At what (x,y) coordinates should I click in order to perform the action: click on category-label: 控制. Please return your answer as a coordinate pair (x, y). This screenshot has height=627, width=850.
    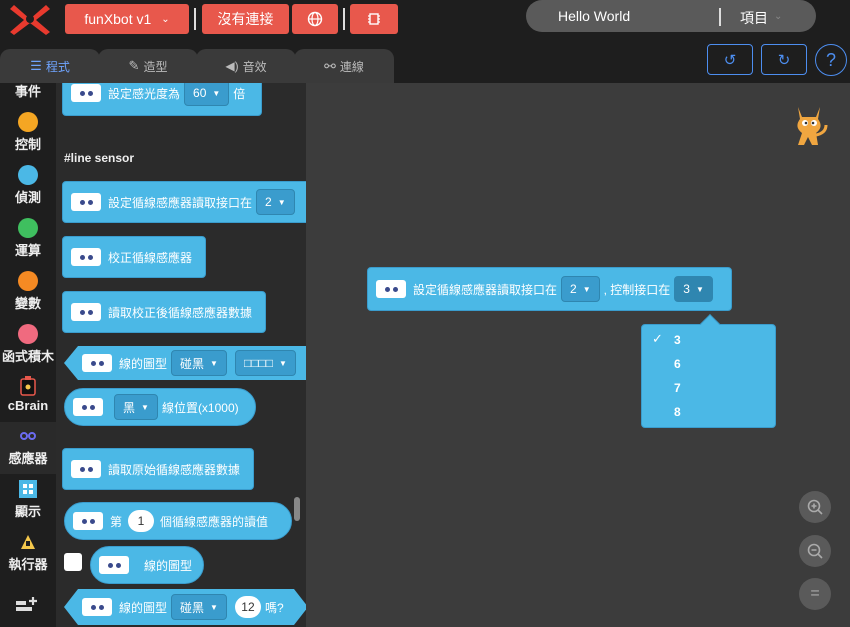
    Looking at the image, I should click on (27, 144).